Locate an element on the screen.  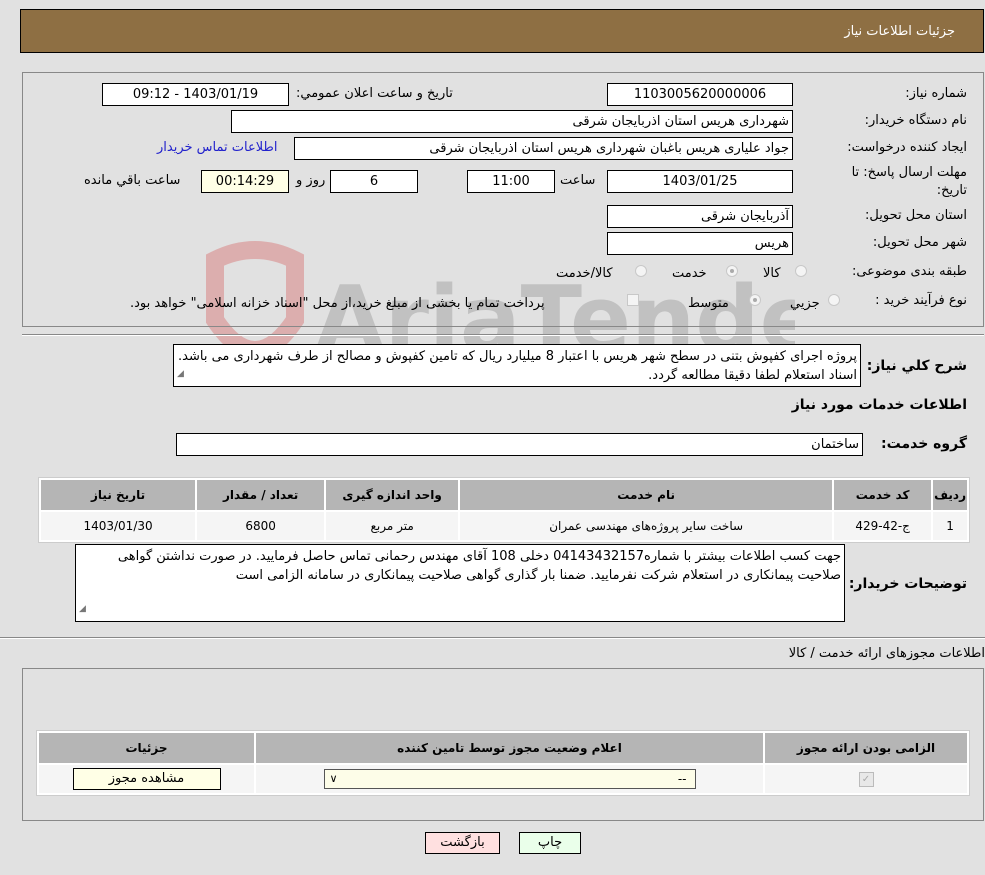
deadline-label: مهلت ارسال پاسخ: تا is located at coordinates (909, 172).